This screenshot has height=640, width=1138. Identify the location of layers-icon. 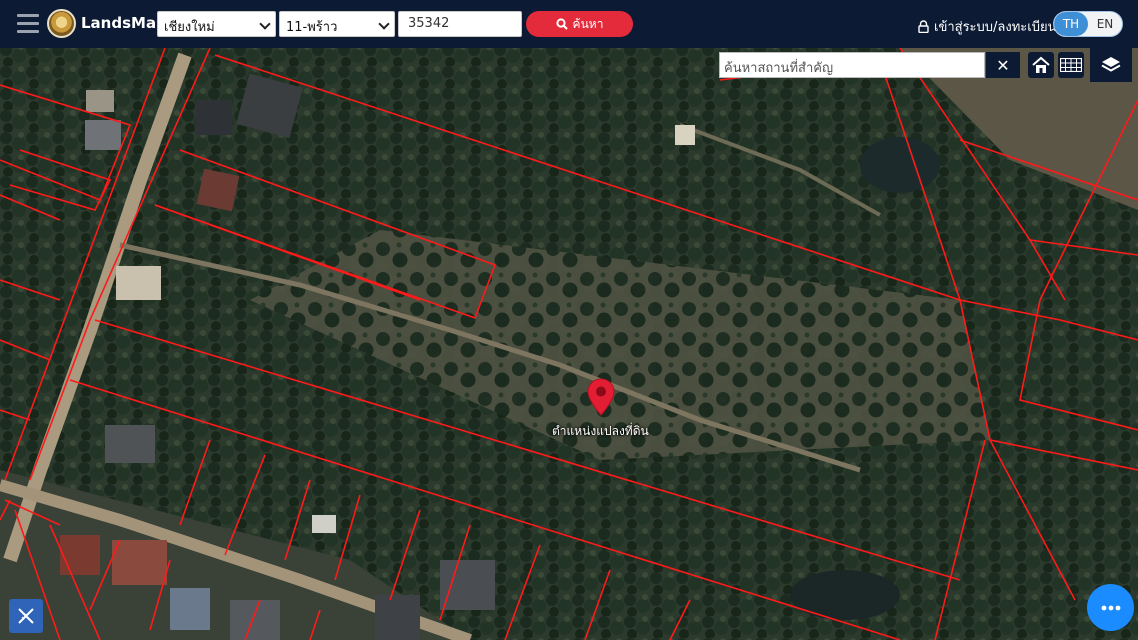
(1111, 64).